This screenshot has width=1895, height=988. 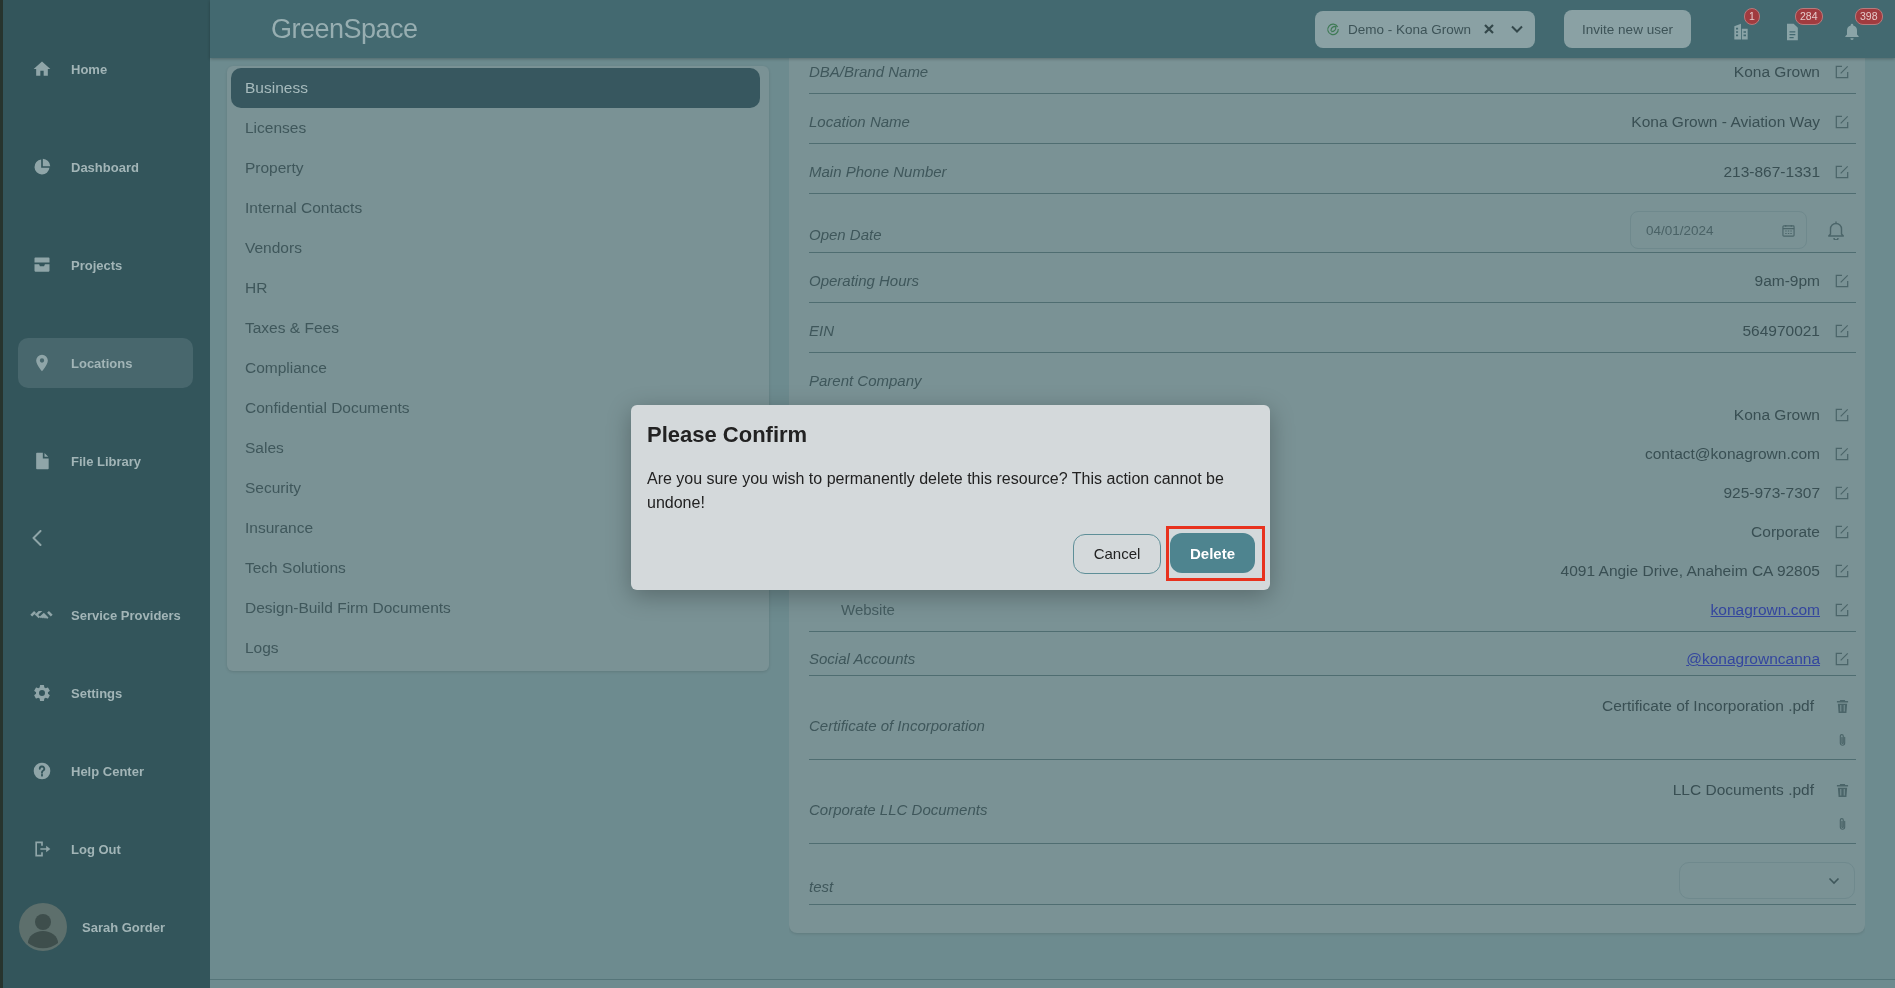 What do you see at coordinates (105, 461) in the screenshot?
I see `nav-item: File Library` at bounding box center [105, 461].